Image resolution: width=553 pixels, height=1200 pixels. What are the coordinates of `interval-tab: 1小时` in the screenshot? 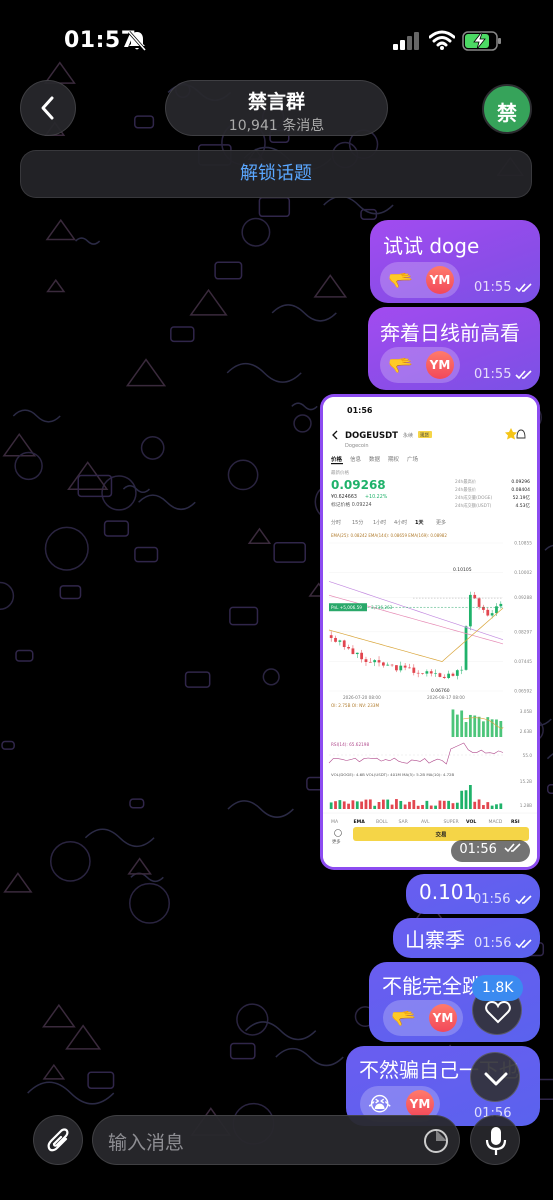 It's located at (379, 522).